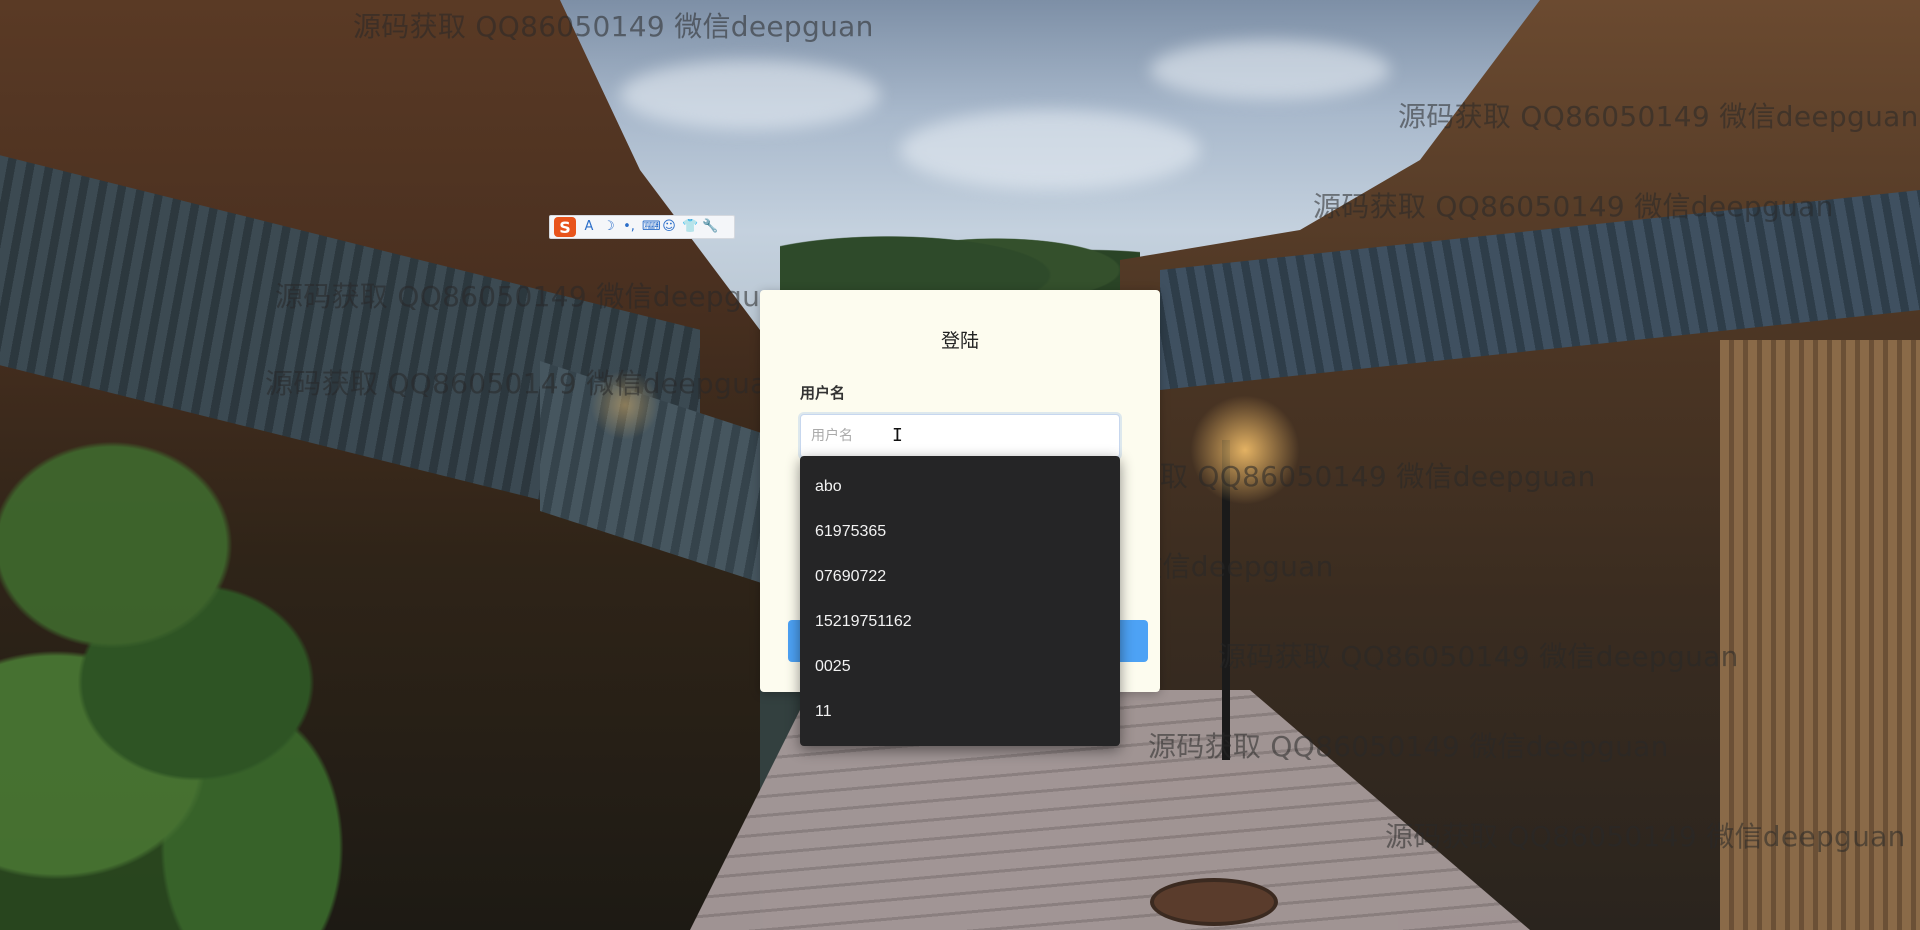  What do you see at coordinates (960, 576) in the screenshot?
I see `autocomplete-item: 07690722` at bounding box center [960, 576].